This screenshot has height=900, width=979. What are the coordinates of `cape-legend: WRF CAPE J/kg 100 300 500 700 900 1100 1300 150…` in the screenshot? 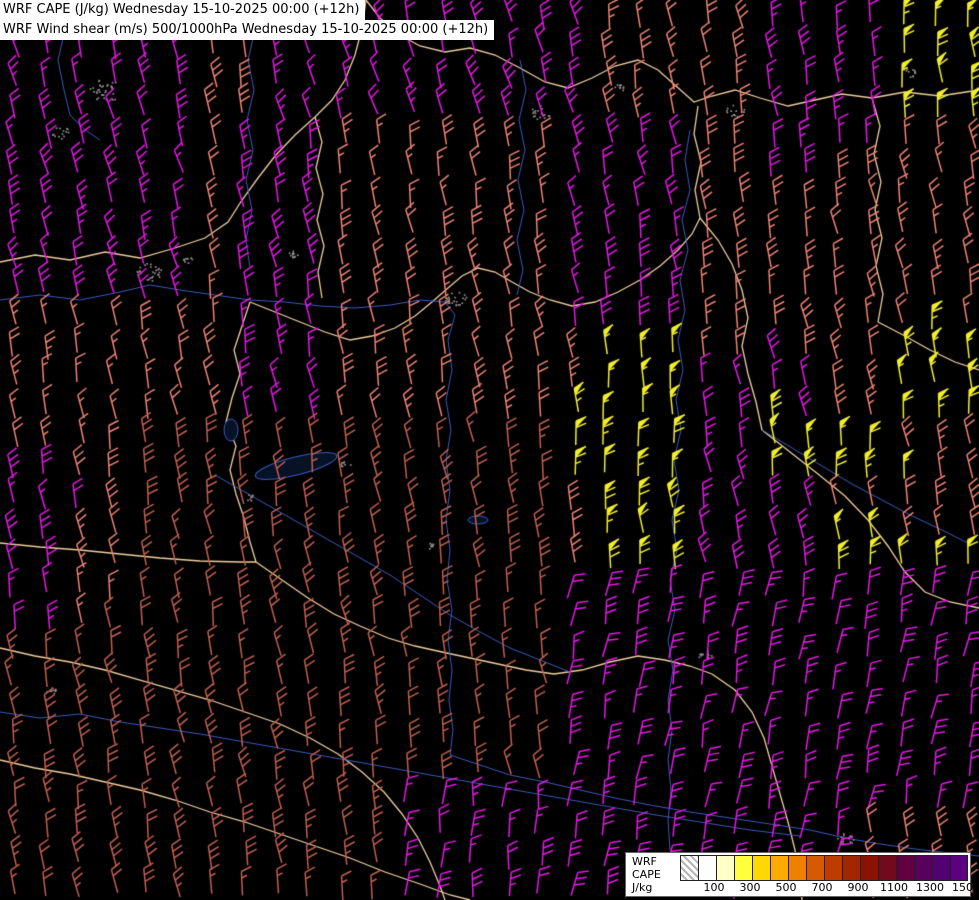 It's located at (802, 874).